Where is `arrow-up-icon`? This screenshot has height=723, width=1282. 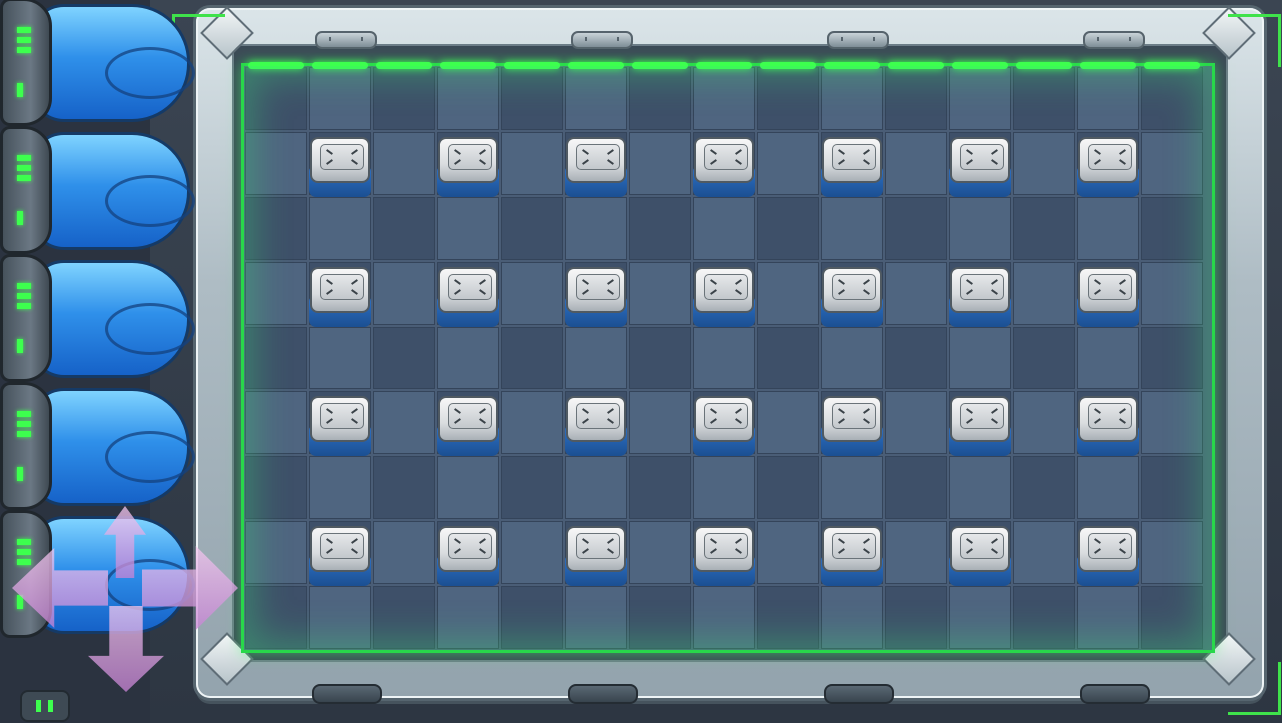 arrow-up-icon is located at coordinates (125, 542).